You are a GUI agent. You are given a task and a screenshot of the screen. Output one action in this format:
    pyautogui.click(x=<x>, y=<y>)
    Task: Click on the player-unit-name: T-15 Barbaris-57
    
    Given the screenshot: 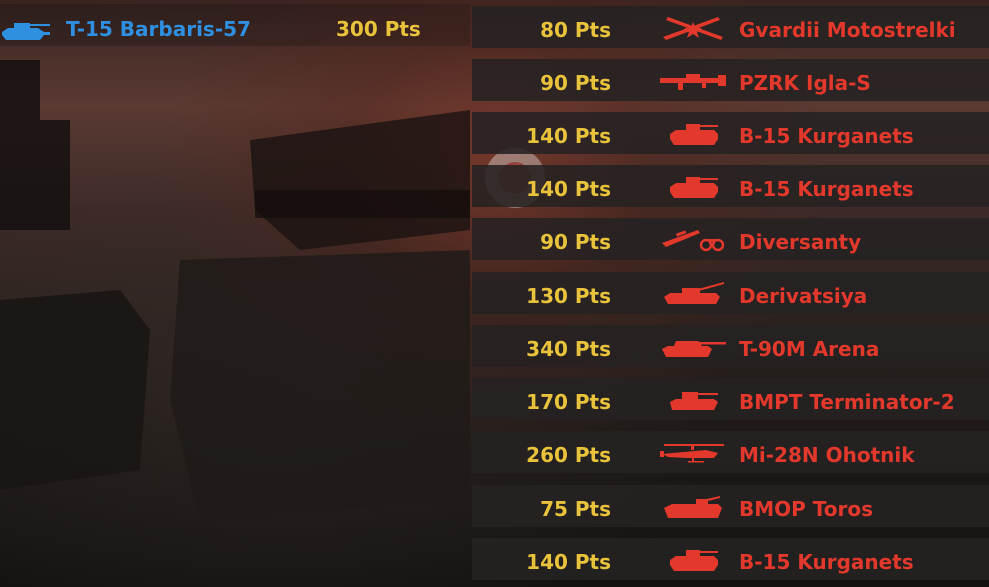 What is the action you would take?
    pyautogui.click(x=158, y=29)
    